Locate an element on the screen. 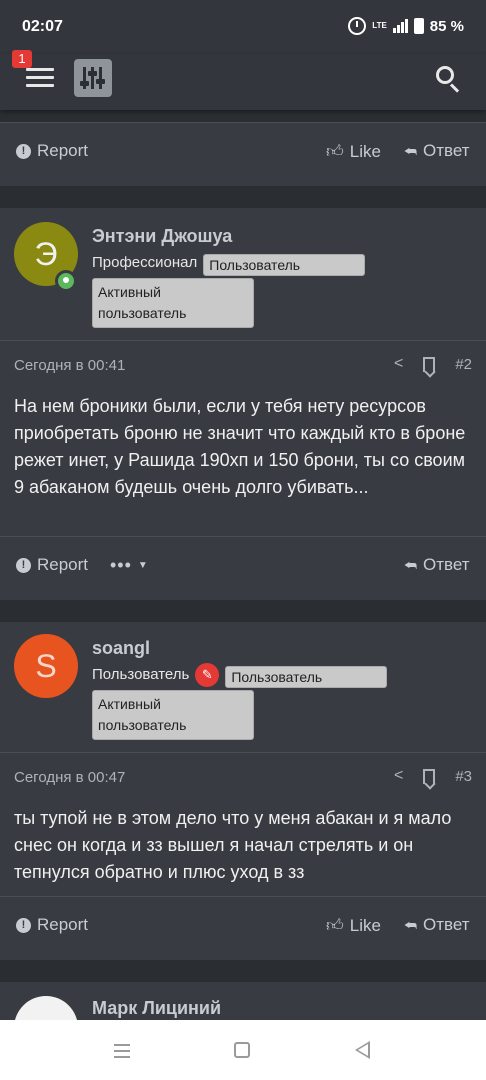  home-button is located at coordinates (242, 1050).